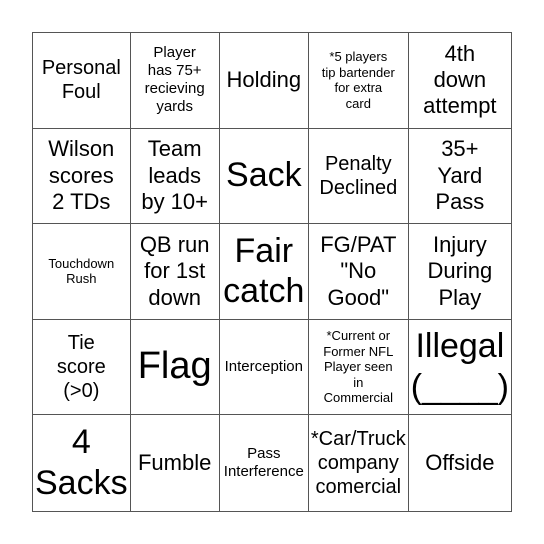 This screenshot has width=544, height=544. I want to click on bingo-cell: Personal Foul, so click(82, 81).